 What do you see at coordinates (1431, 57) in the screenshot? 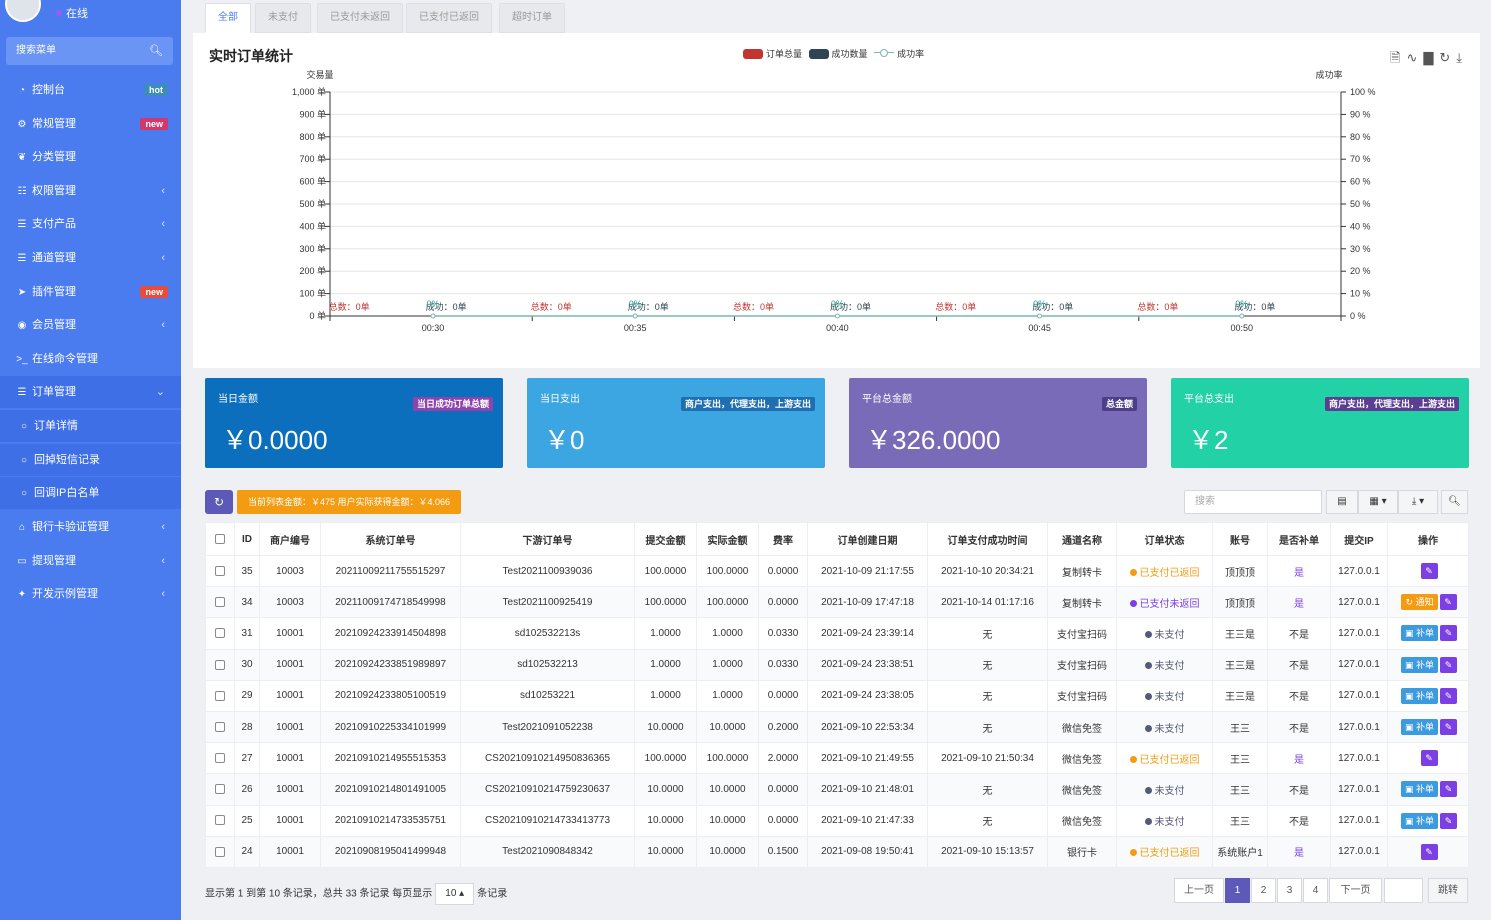
I see `bar-chart-icon: ▇` at bounding box center [1431, 57].